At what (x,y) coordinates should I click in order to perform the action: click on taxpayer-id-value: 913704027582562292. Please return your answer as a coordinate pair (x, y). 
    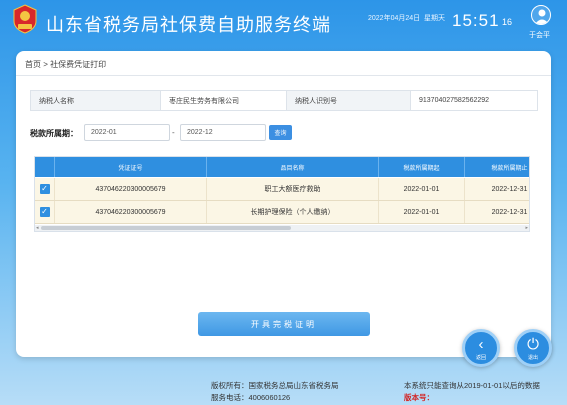
    Looking at the image, I should click on (454, 100).